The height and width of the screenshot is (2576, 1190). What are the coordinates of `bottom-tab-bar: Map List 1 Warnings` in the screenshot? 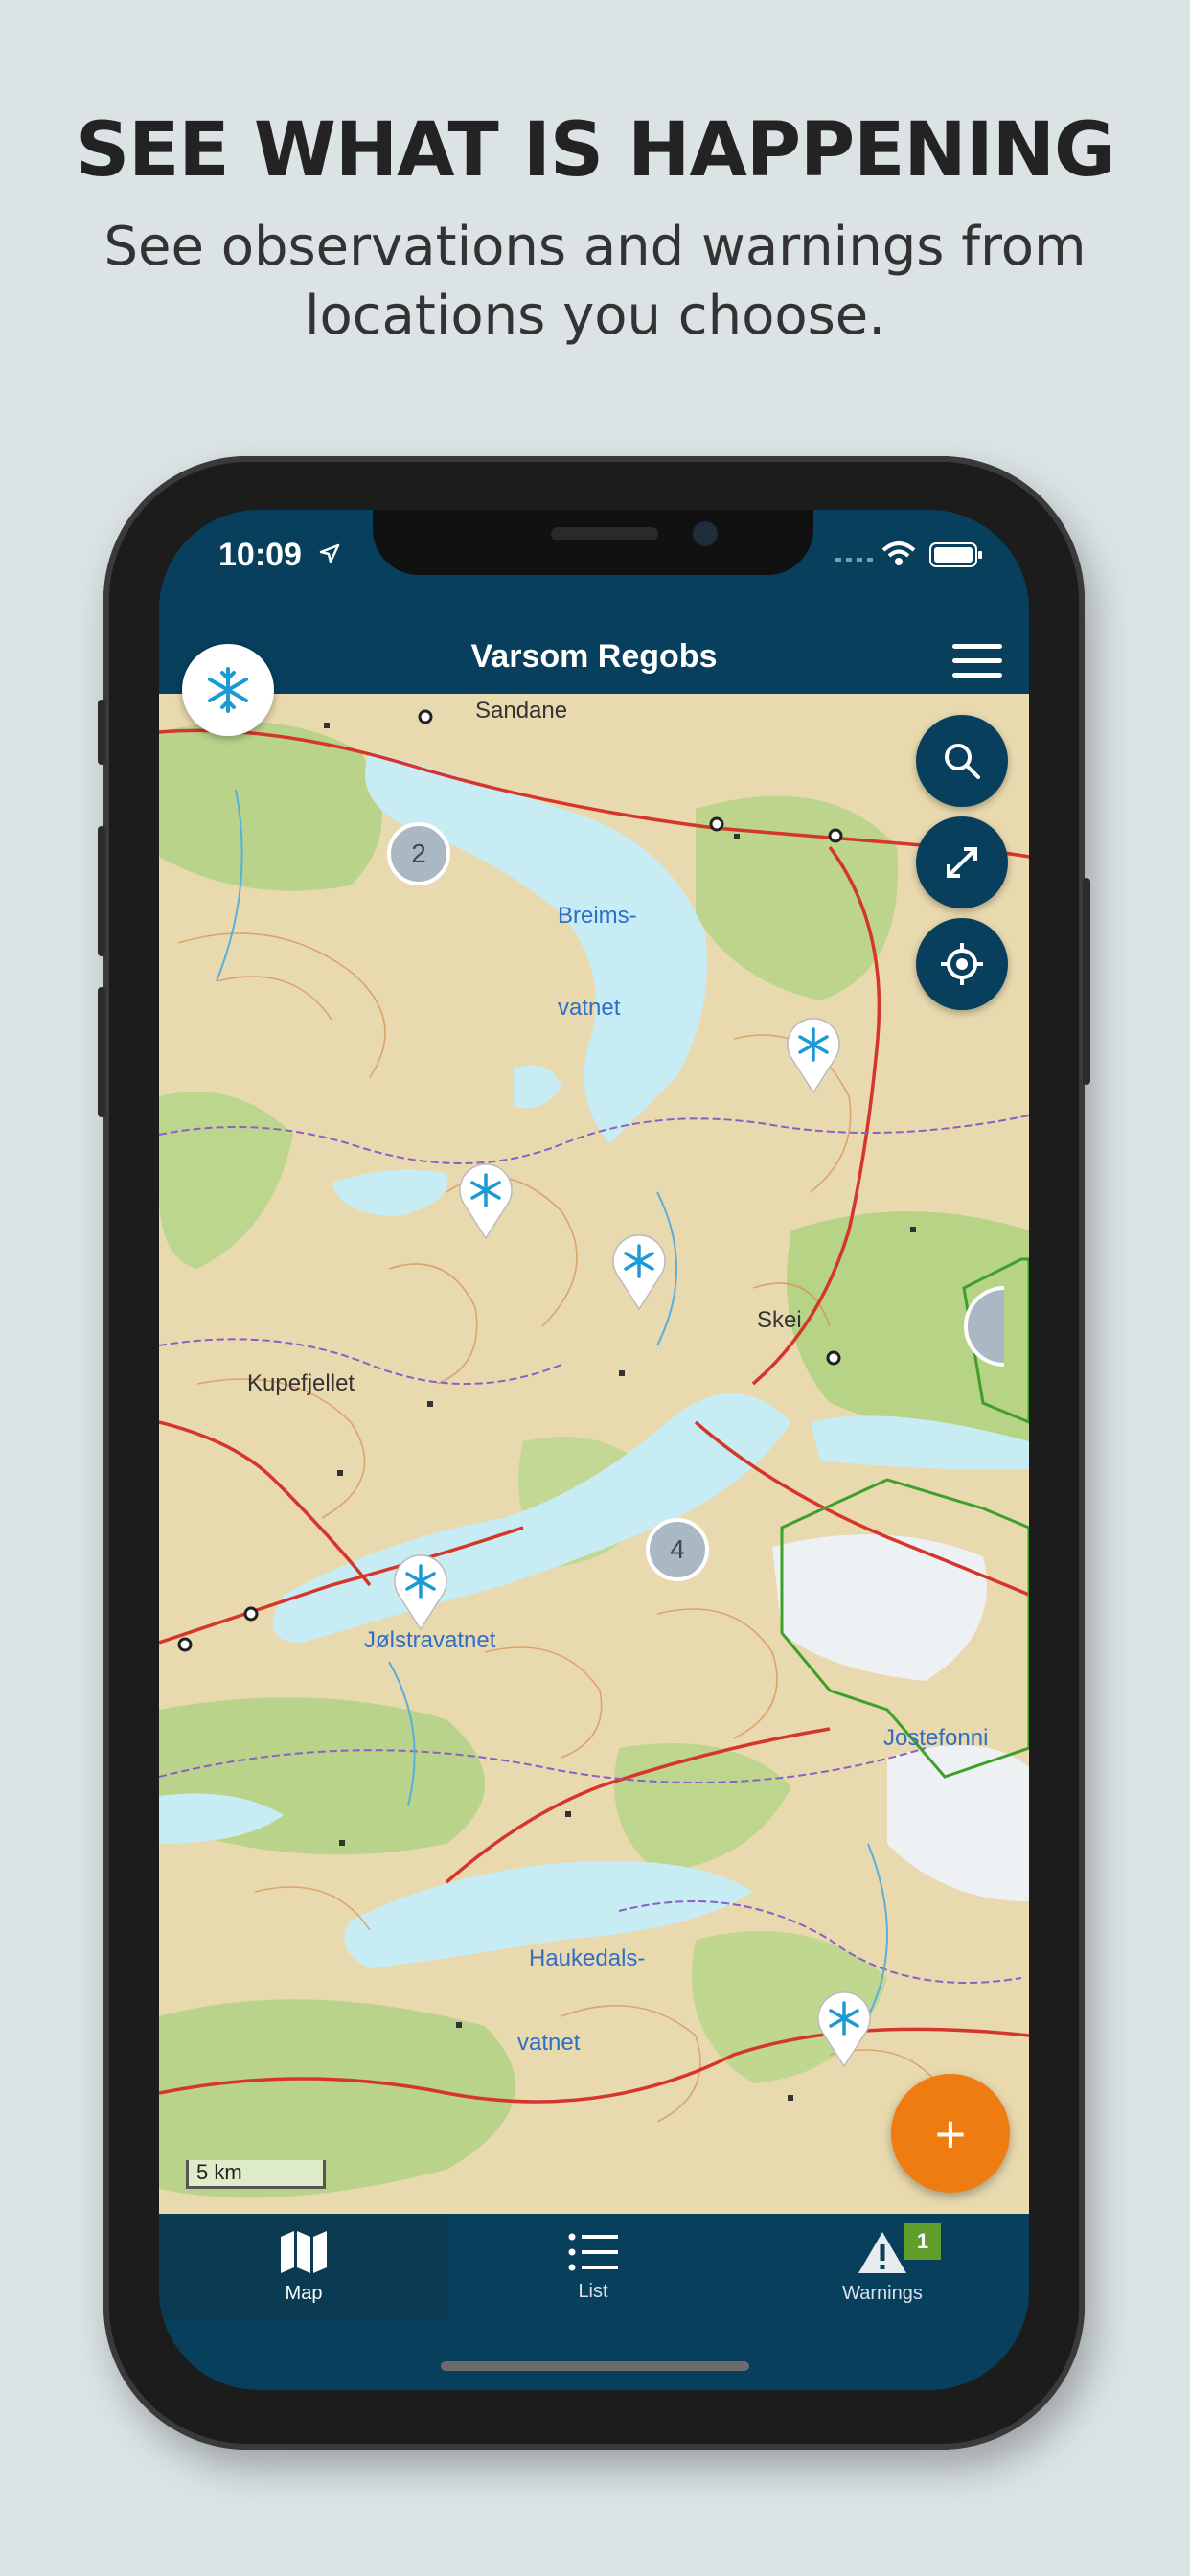 It's located at (594, 2266).